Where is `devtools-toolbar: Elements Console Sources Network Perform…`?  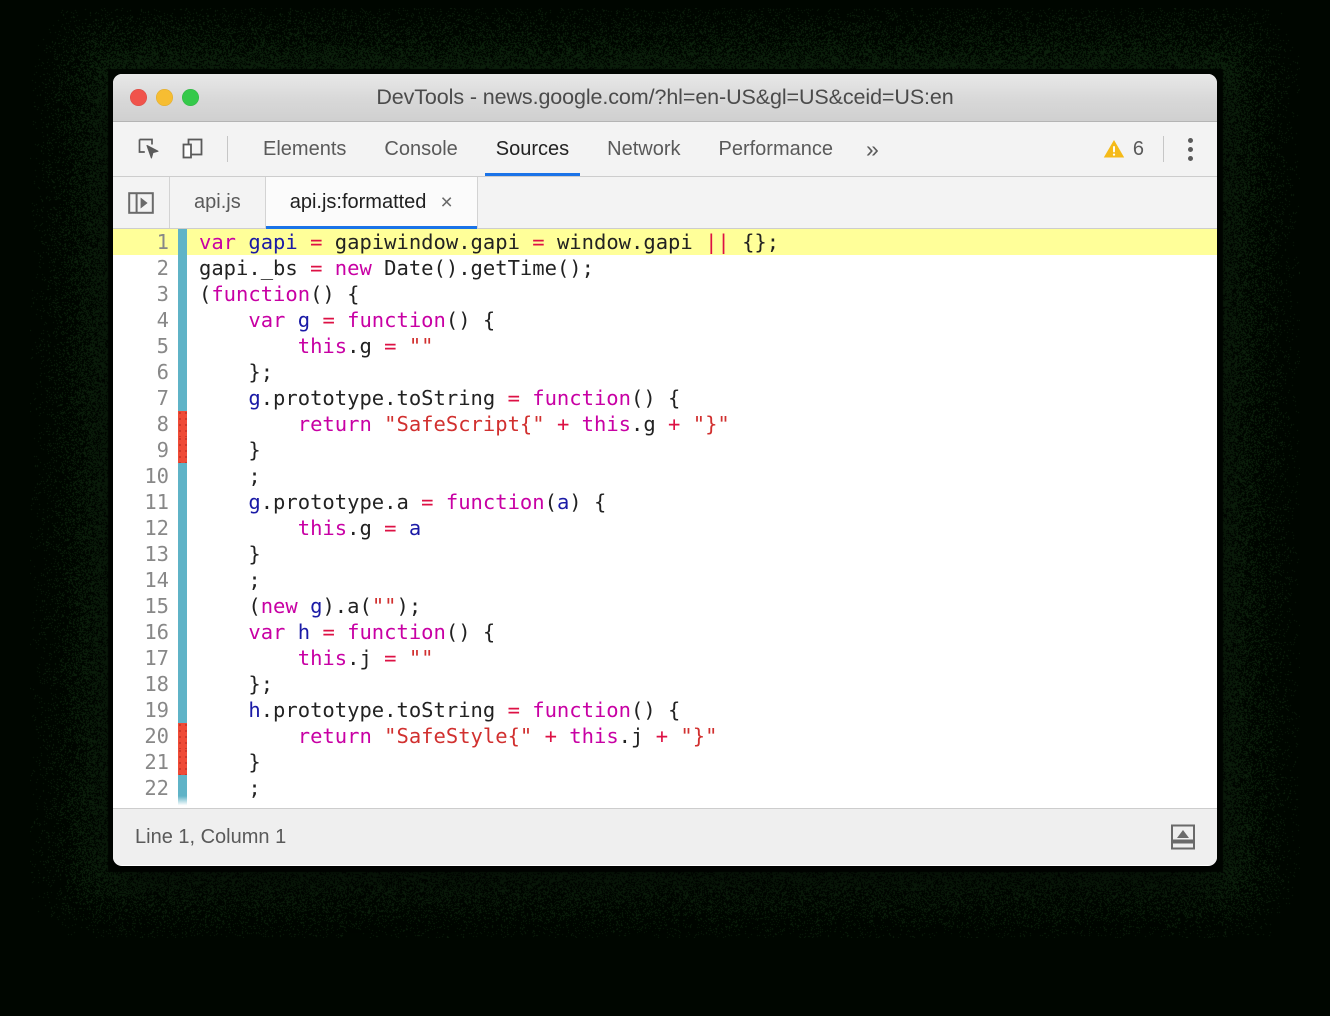 devtools-toolbar: Elements Console Sources Network Perform… is located at coordinates (665, 149).